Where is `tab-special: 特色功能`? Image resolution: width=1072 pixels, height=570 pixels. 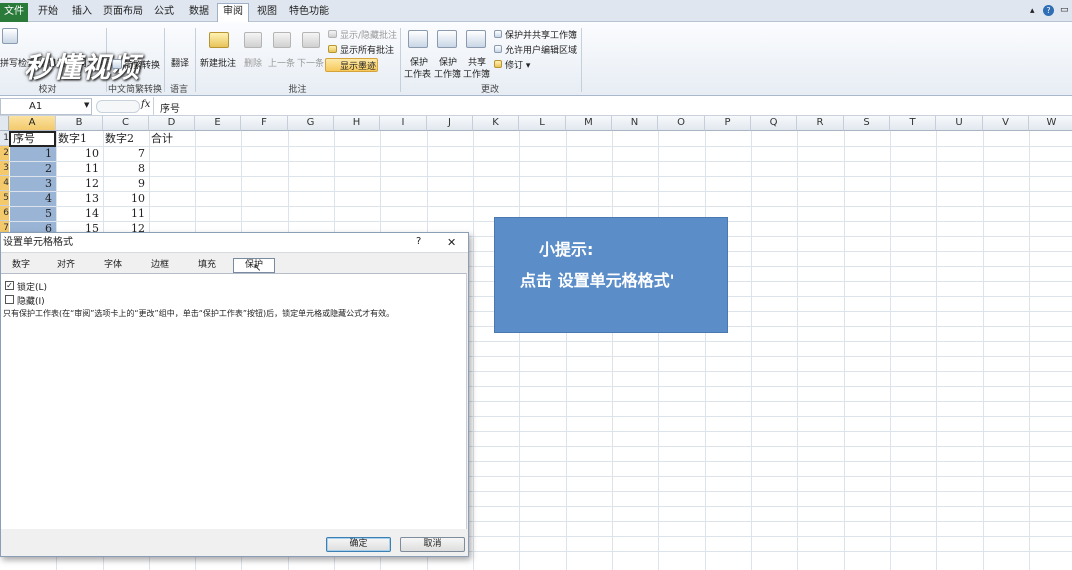 tab-special: 特色功能 is located at coordinates (309, 13).